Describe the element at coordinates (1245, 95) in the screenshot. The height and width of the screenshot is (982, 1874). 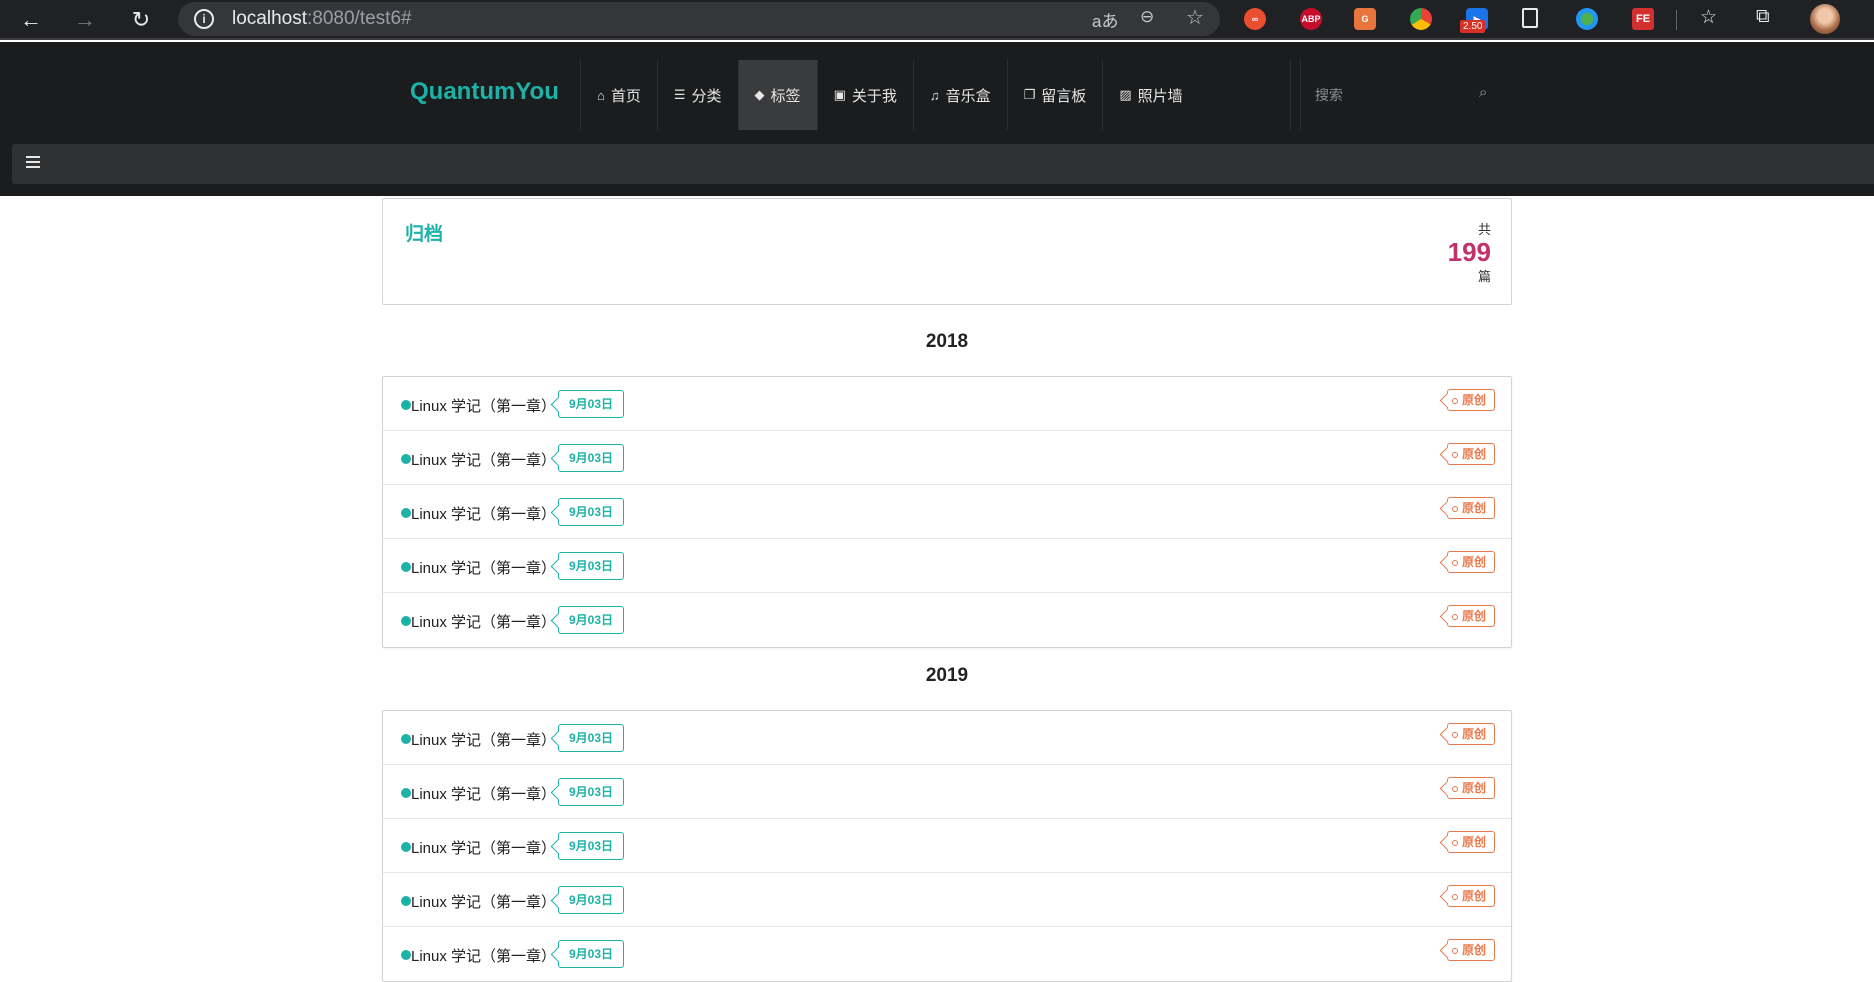
I see `menu-spacer` at that location.